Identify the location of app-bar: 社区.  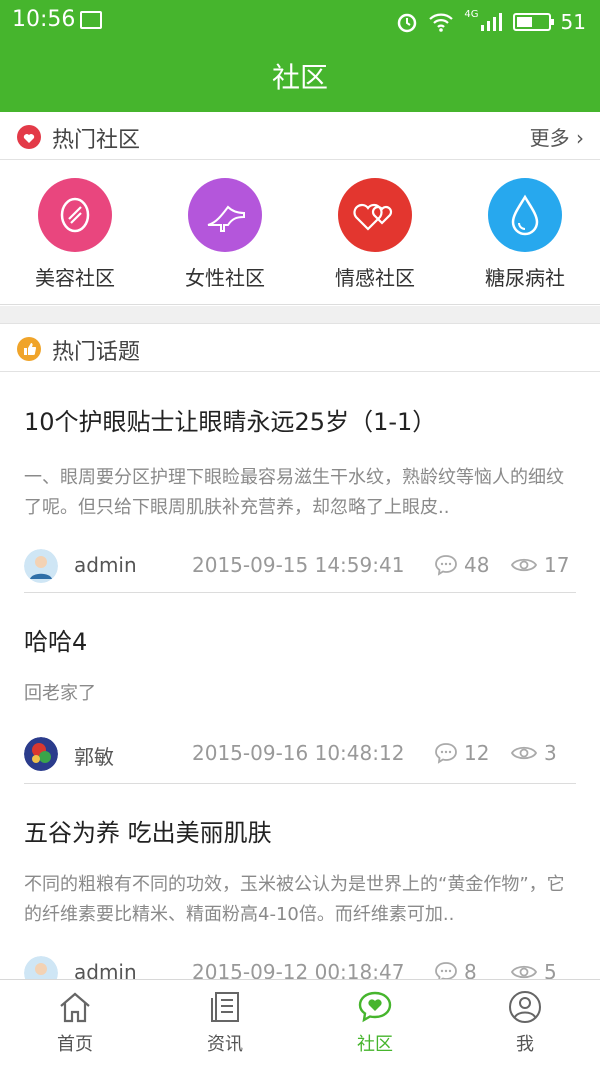
(300, 78).